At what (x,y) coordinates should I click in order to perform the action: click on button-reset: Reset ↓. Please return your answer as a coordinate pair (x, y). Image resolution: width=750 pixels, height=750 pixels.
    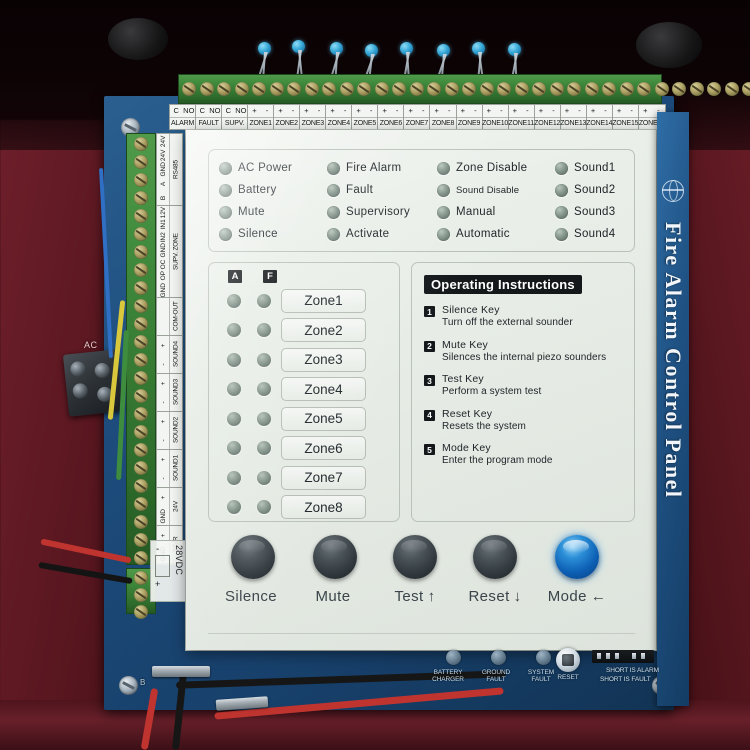
    Looking at the image, I should click on (495, 570).